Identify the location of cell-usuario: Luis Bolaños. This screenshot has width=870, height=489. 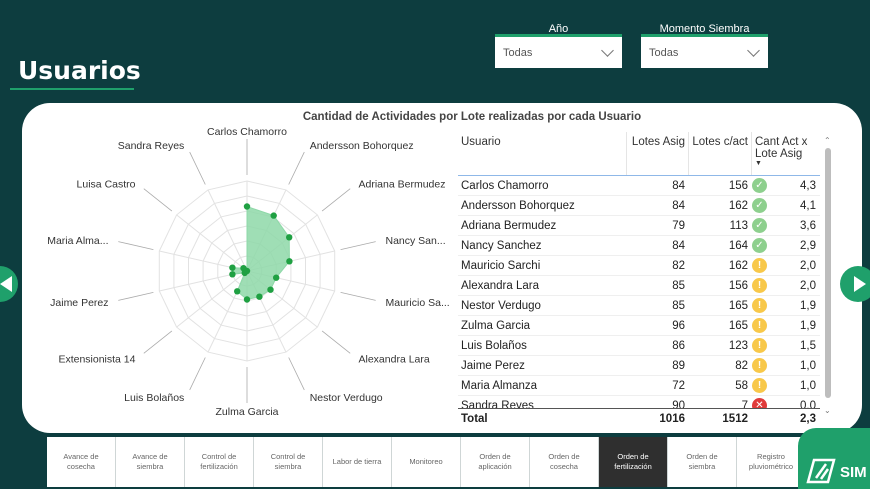
(494, 345).